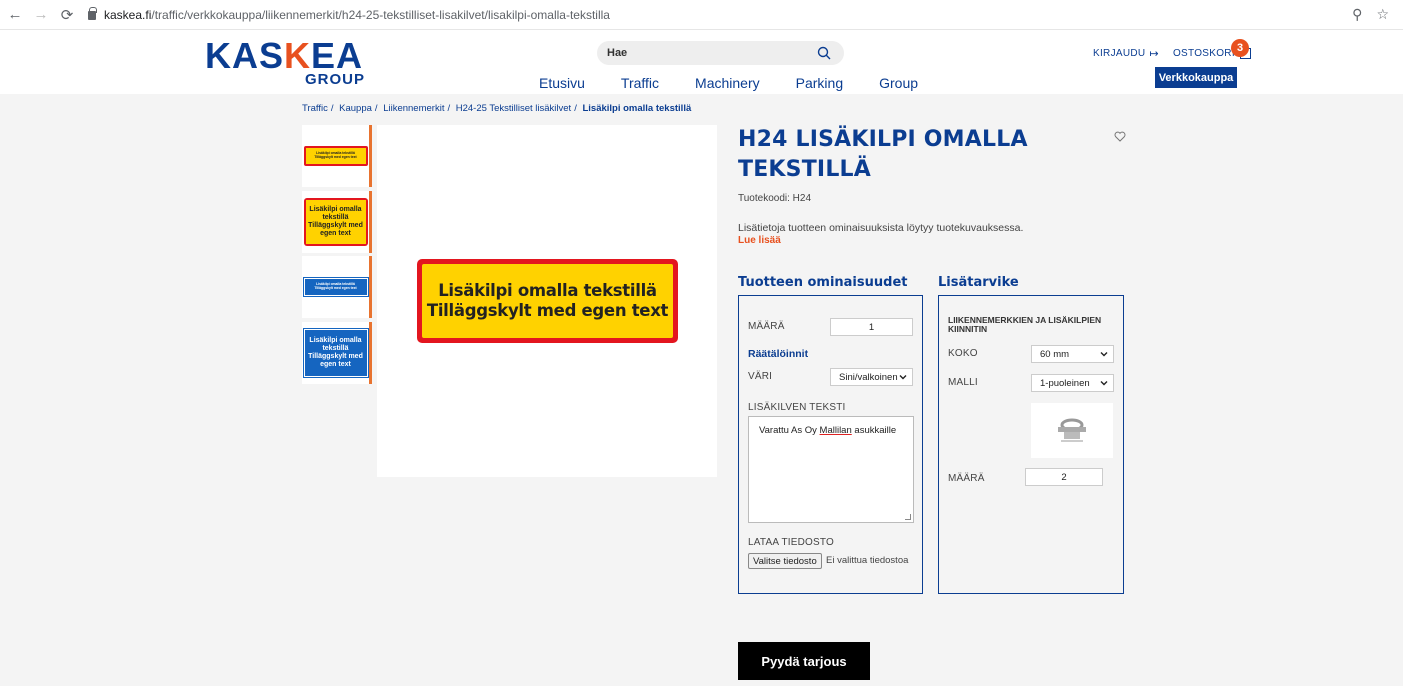 The width and height of the screenshot is (1403, 686). Describe the element at coordinates (128, 14) in the screenshot. I see `url-host: kaskea.fi` at that location.